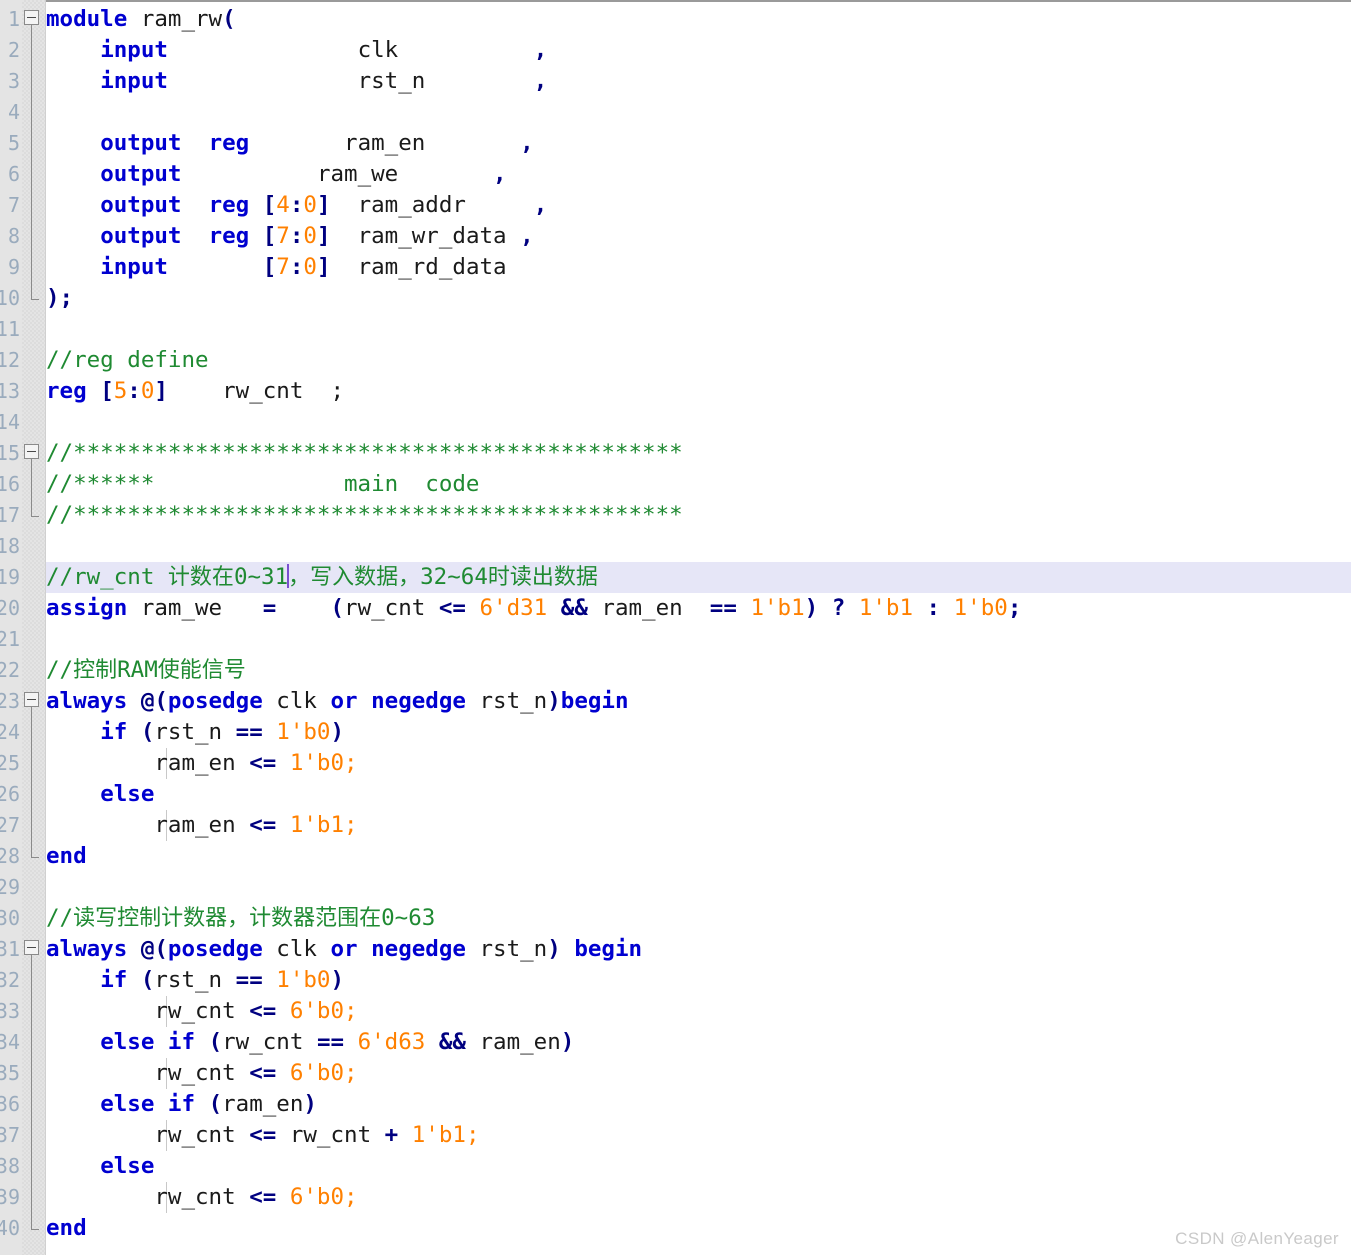  I want to click on code-token: ==, so click(723, 608).